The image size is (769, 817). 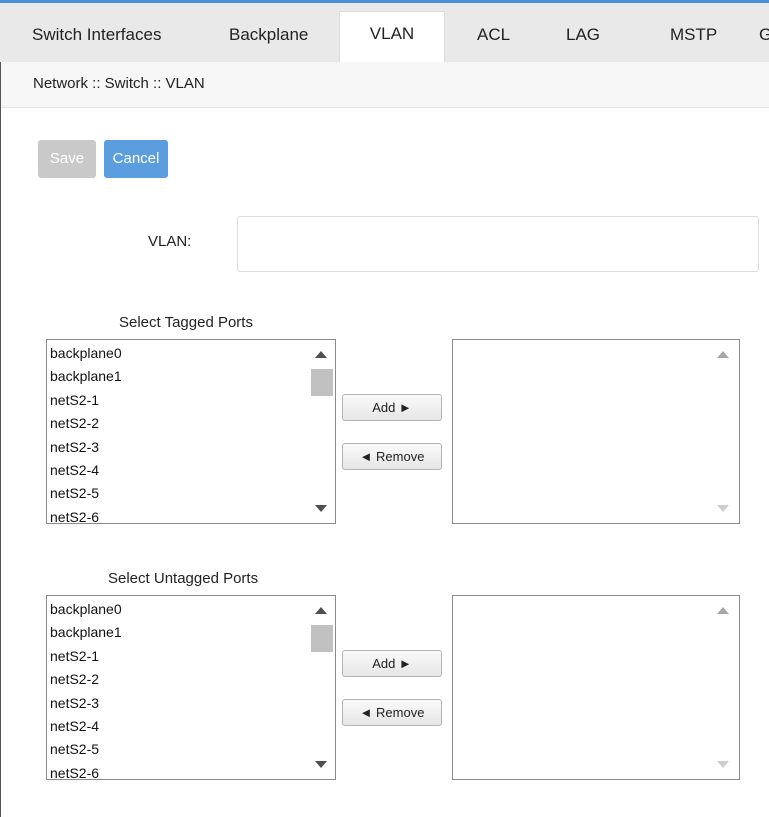 I want to click on tab-switch-interfaces: Switch Interfaces, so click(x=96, y=38).